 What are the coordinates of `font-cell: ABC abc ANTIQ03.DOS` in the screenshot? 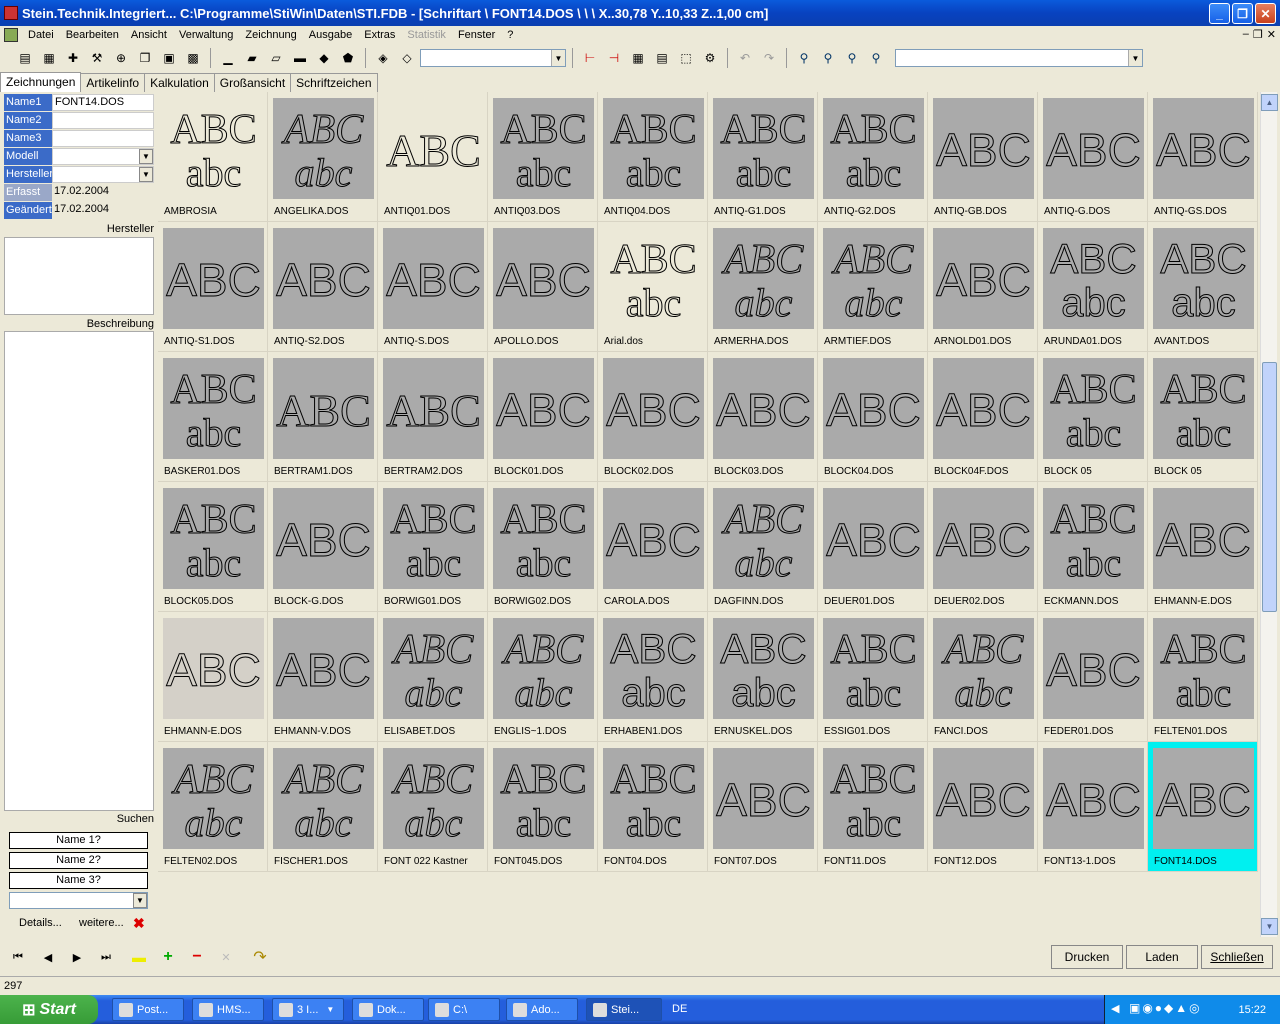 It's located at (543, 157).